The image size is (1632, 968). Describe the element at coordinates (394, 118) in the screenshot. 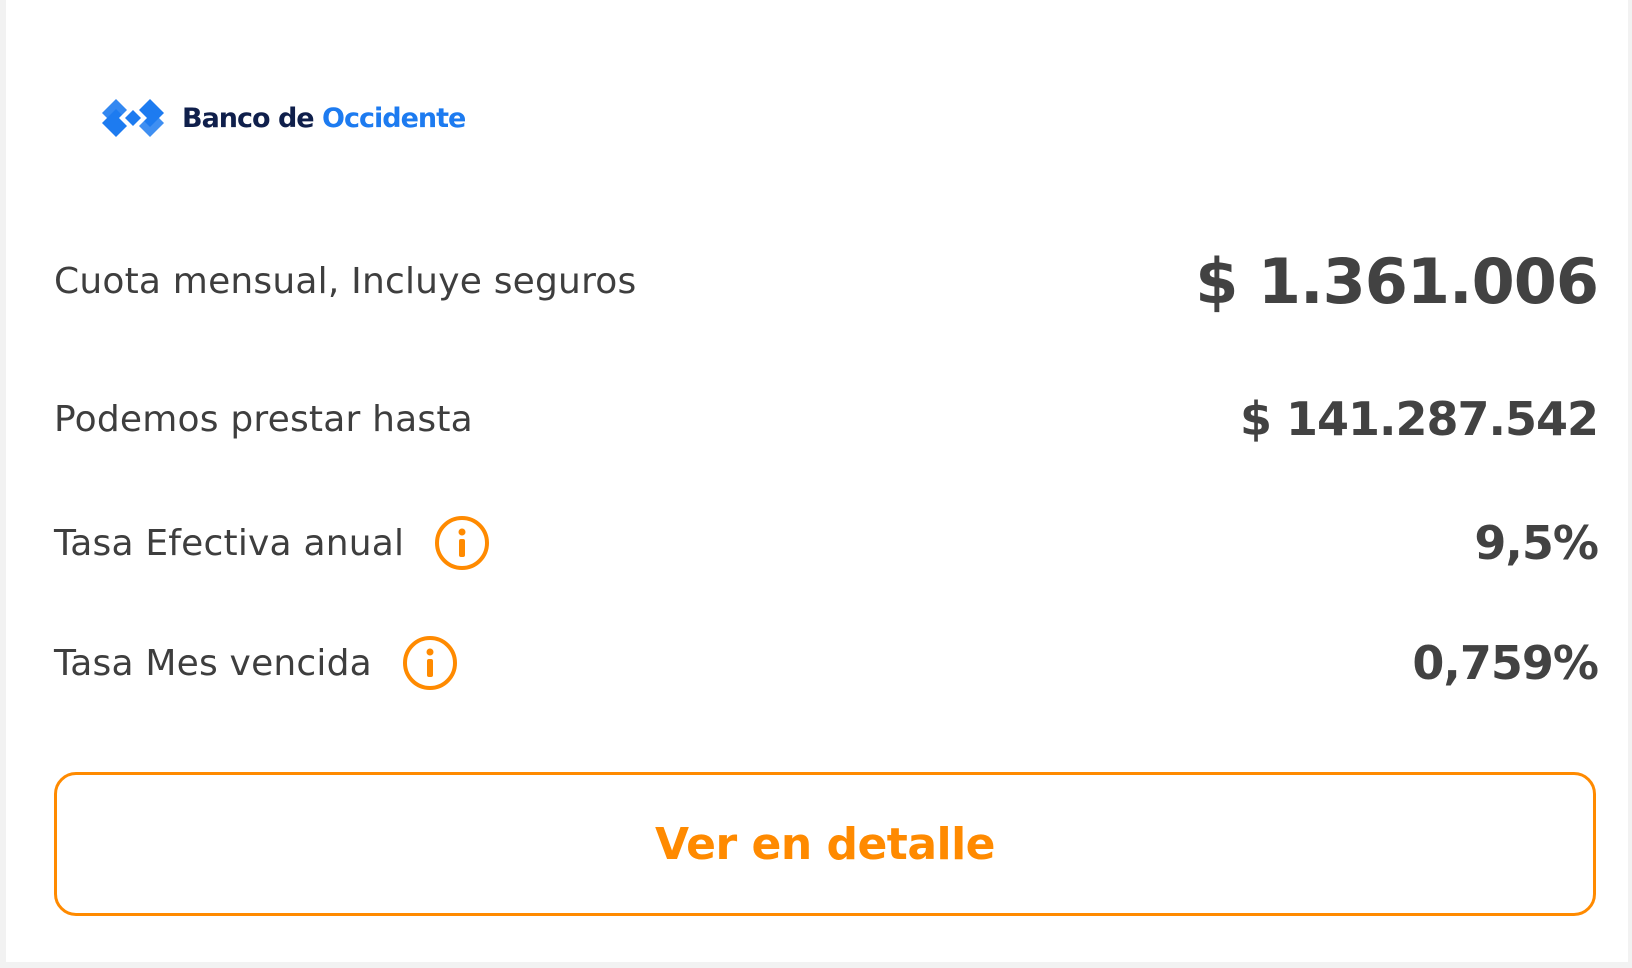

I see `bank-name-part2: Occidente` at that location.